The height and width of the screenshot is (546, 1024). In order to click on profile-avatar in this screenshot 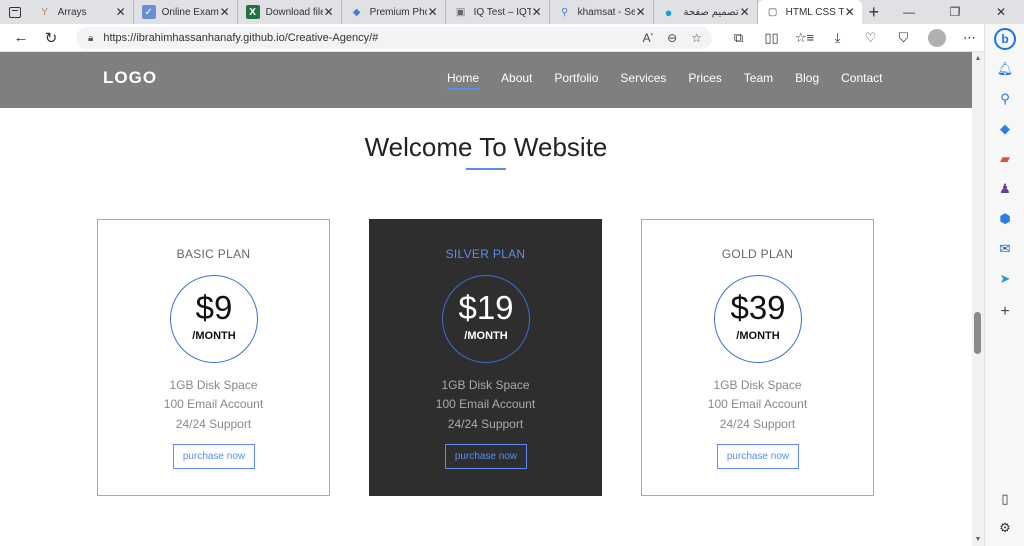, I will do `click(936, 38)`.